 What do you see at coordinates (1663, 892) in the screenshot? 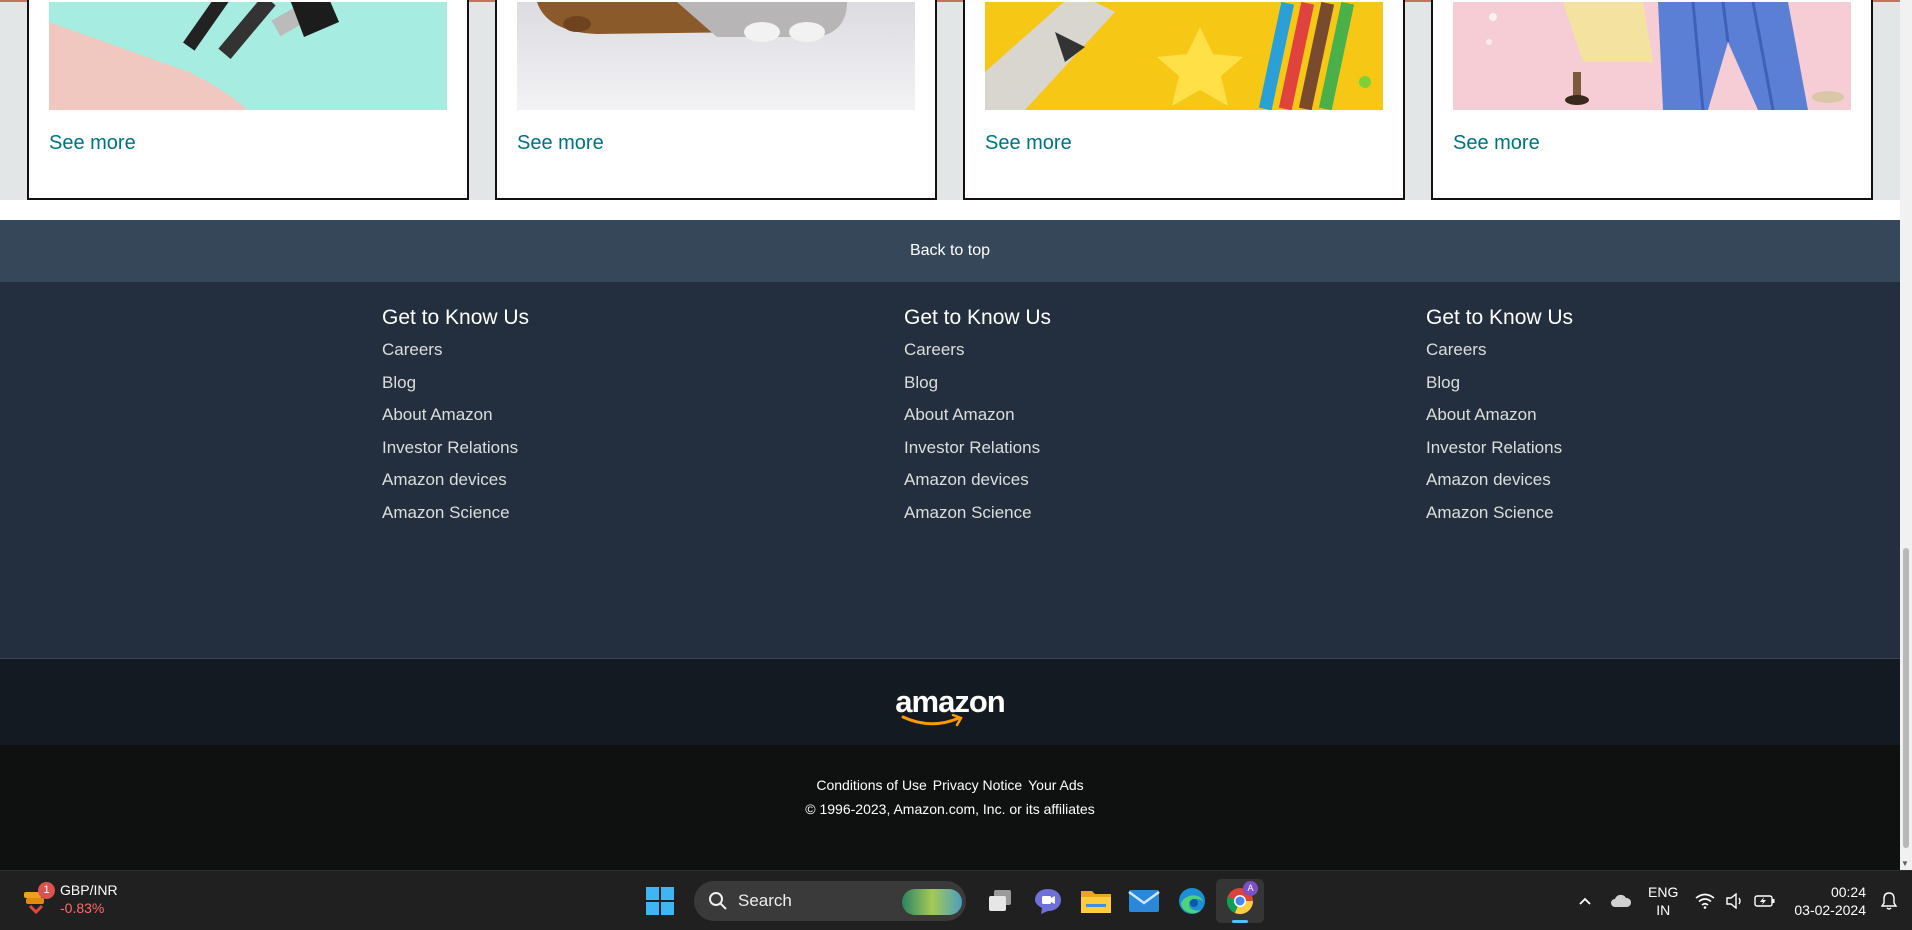
I see `language-code: ENG` at bounding box center [1663, 892].